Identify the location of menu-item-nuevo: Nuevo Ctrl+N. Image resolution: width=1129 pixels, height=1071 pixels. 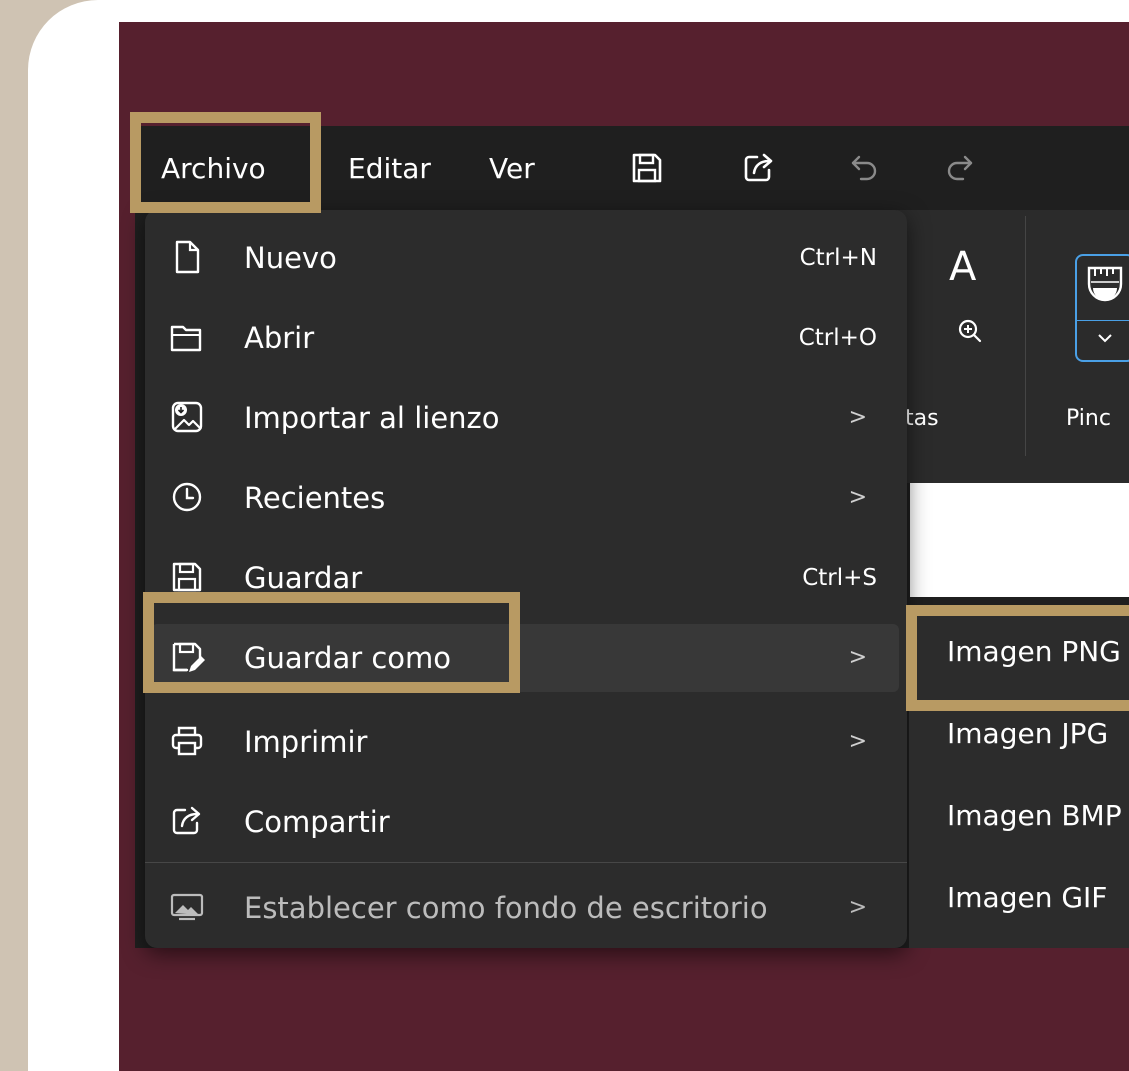
(525, 258).